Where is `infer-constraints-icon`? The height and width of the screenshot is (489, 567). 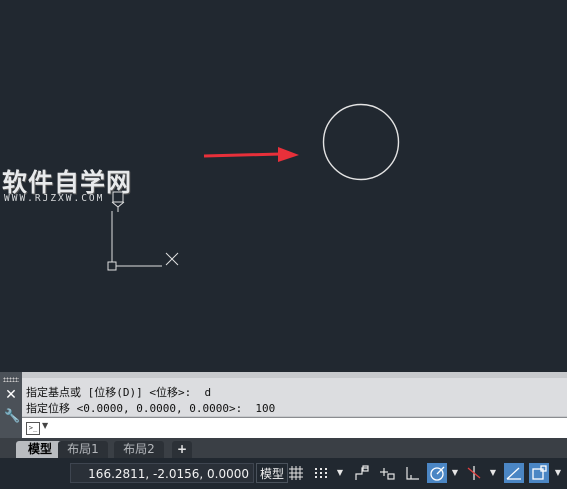 infer-constraints-icon is located at coordinates (362, 473).